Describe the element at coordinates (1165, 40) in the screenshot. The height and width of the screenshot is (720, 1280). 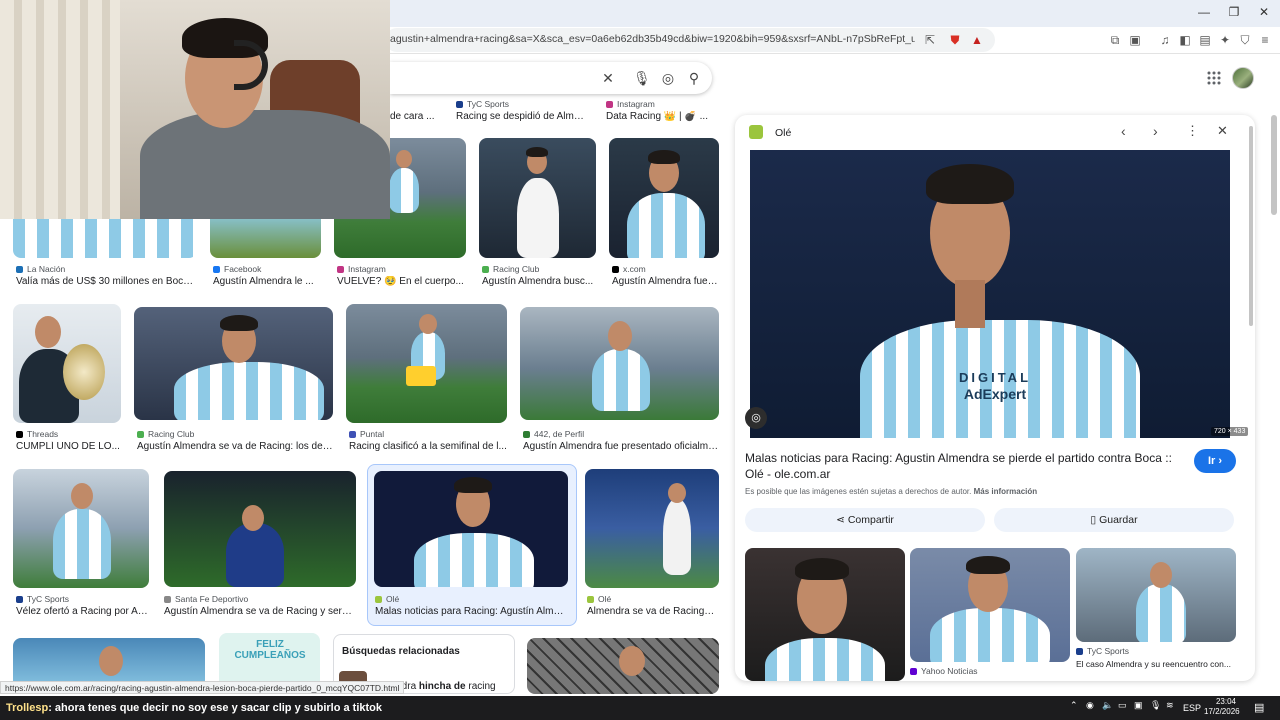
I see `media-icon: ♫` at that location.